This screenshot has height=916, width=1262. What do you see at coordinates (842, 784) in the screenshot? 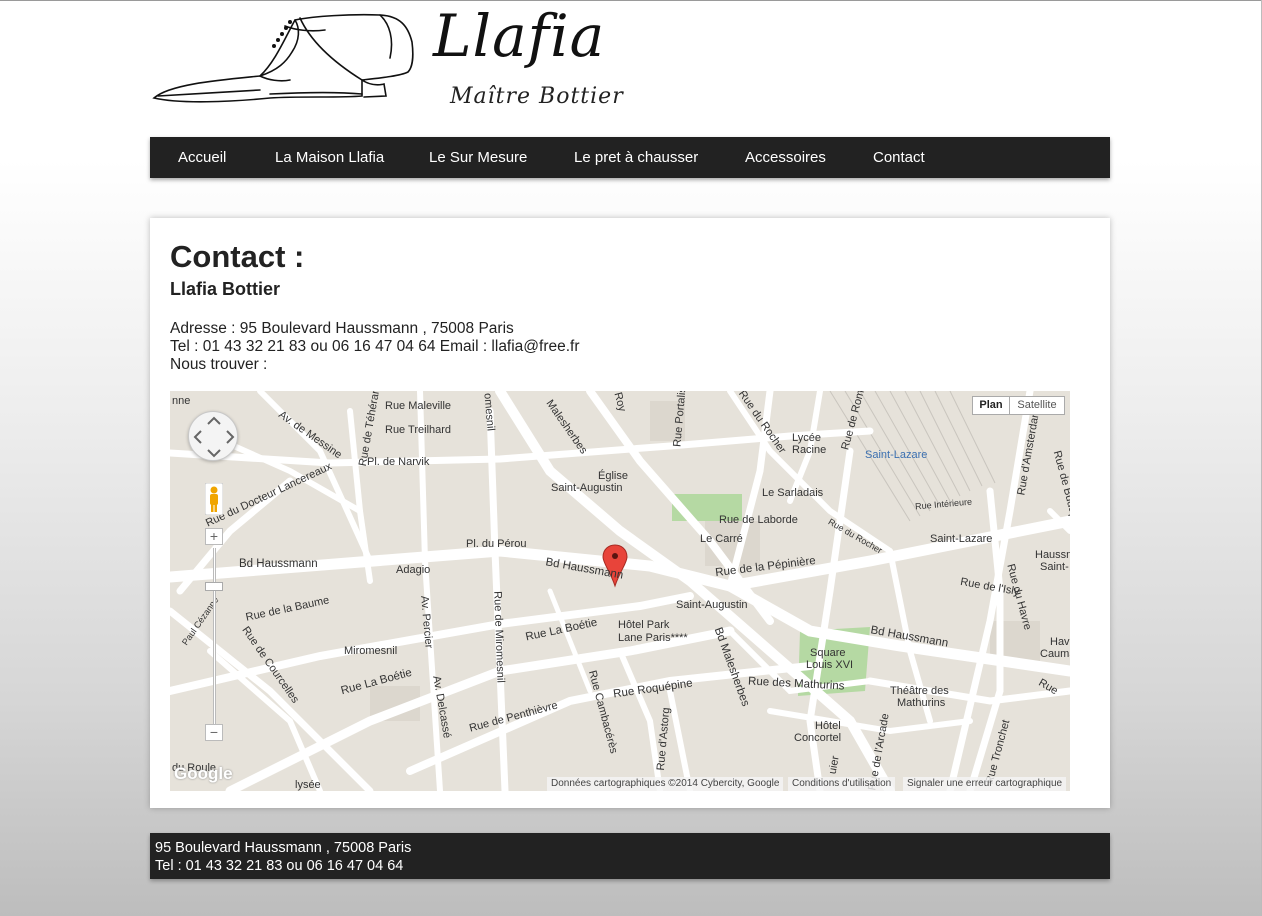
I see `map-terms-link: Conditions d'utilisation` at bounding box center [842, 784].